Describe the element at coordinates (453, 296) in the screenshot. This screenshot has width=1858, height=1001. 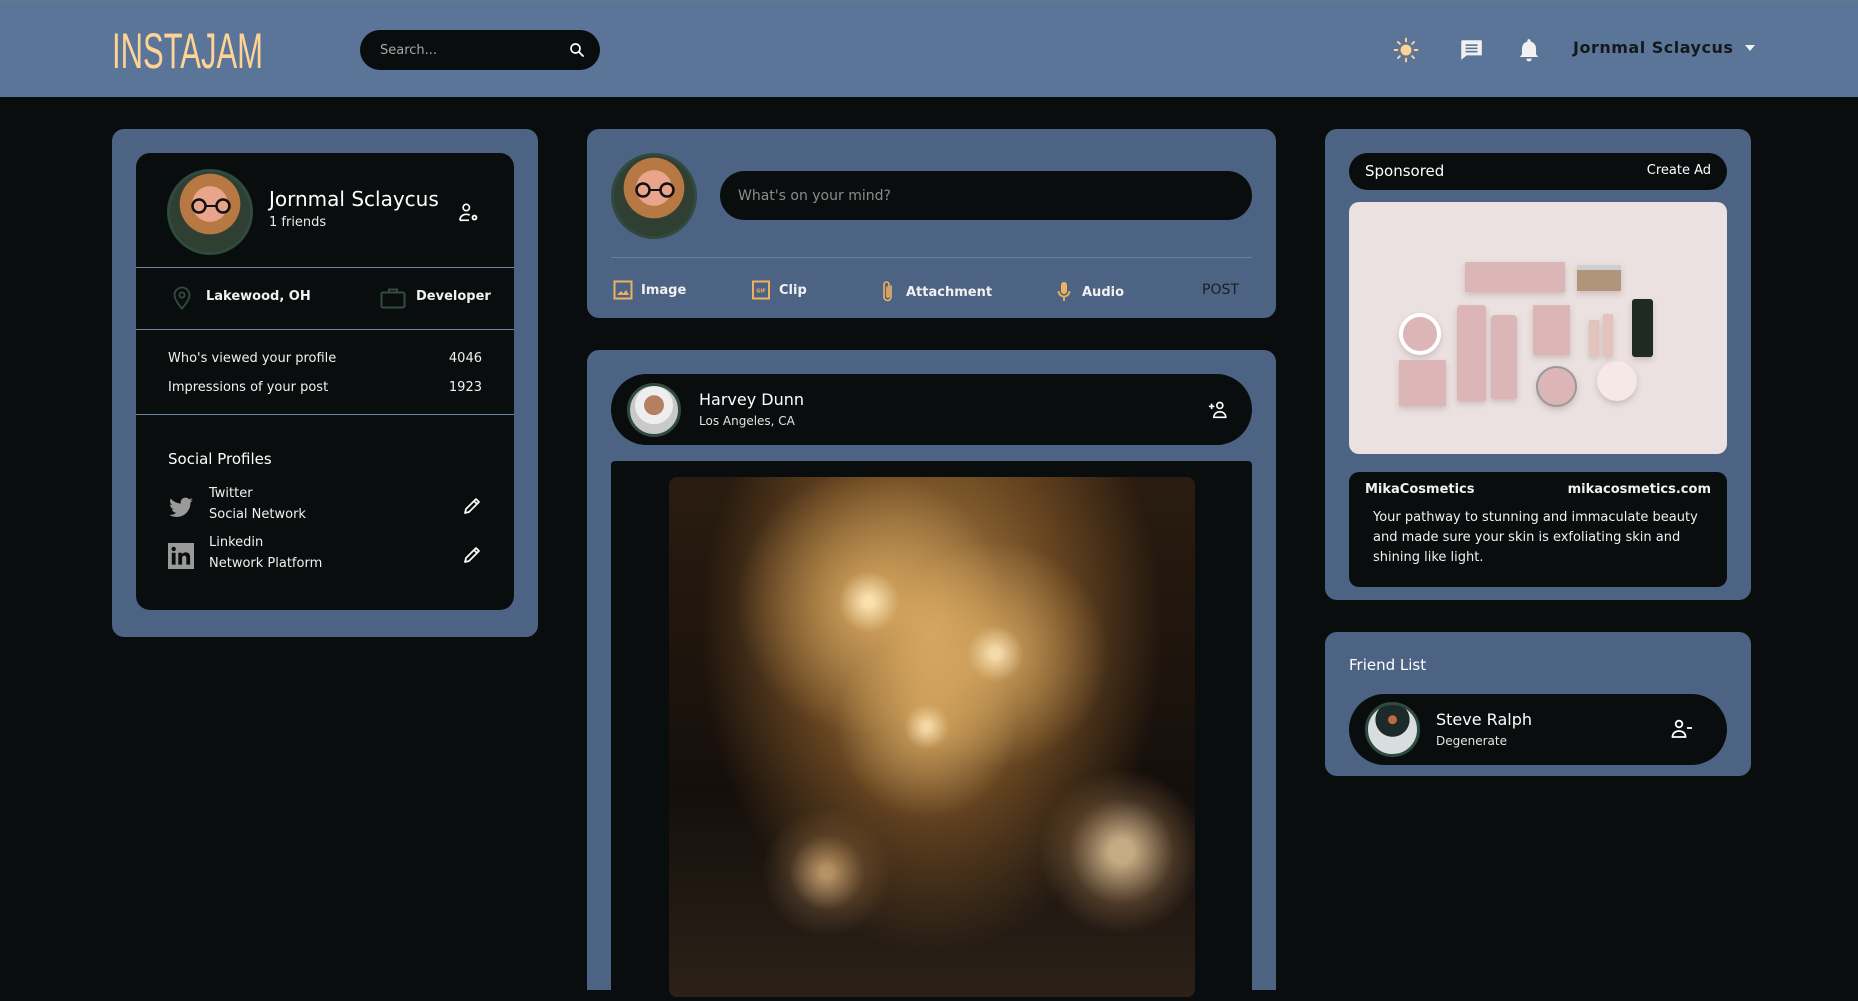
I see `profile-occupation: Developer` at that location.